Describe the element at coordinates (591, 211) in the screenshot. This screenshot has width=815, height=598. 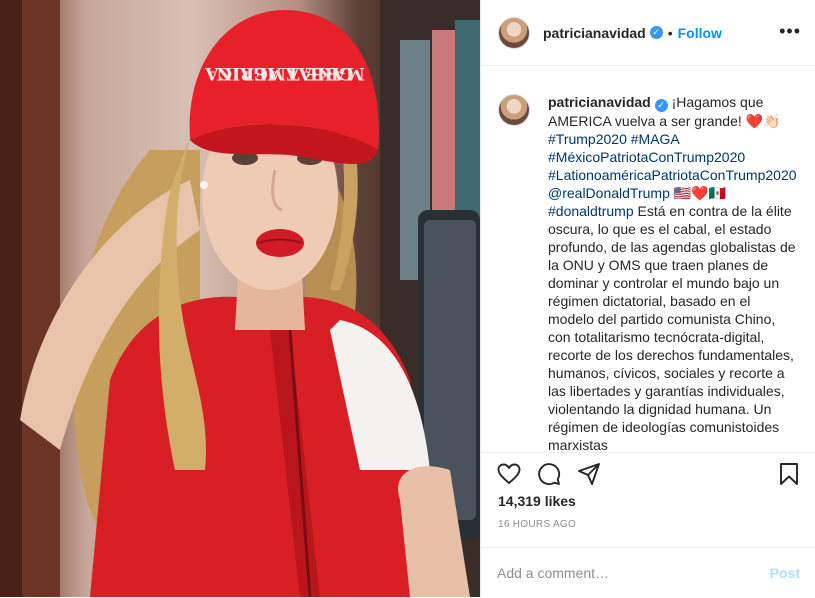
I see `hashtag-donaldtrump: #donaldtrump` at that location.